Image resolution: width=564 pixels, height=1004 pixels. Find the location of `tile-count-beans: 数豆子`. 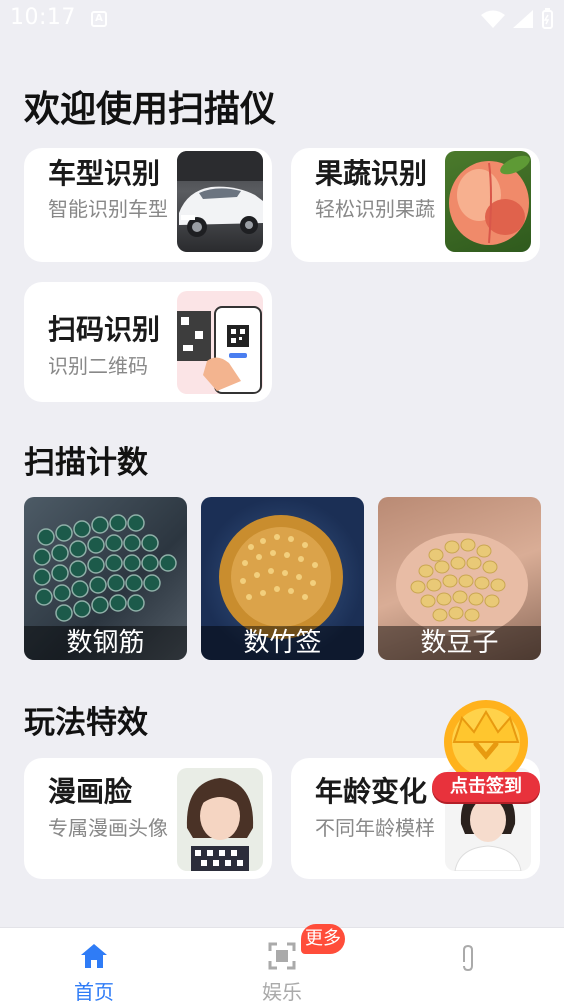

tile-count-beans: 数豆子 is located at coordinates (459, 578).